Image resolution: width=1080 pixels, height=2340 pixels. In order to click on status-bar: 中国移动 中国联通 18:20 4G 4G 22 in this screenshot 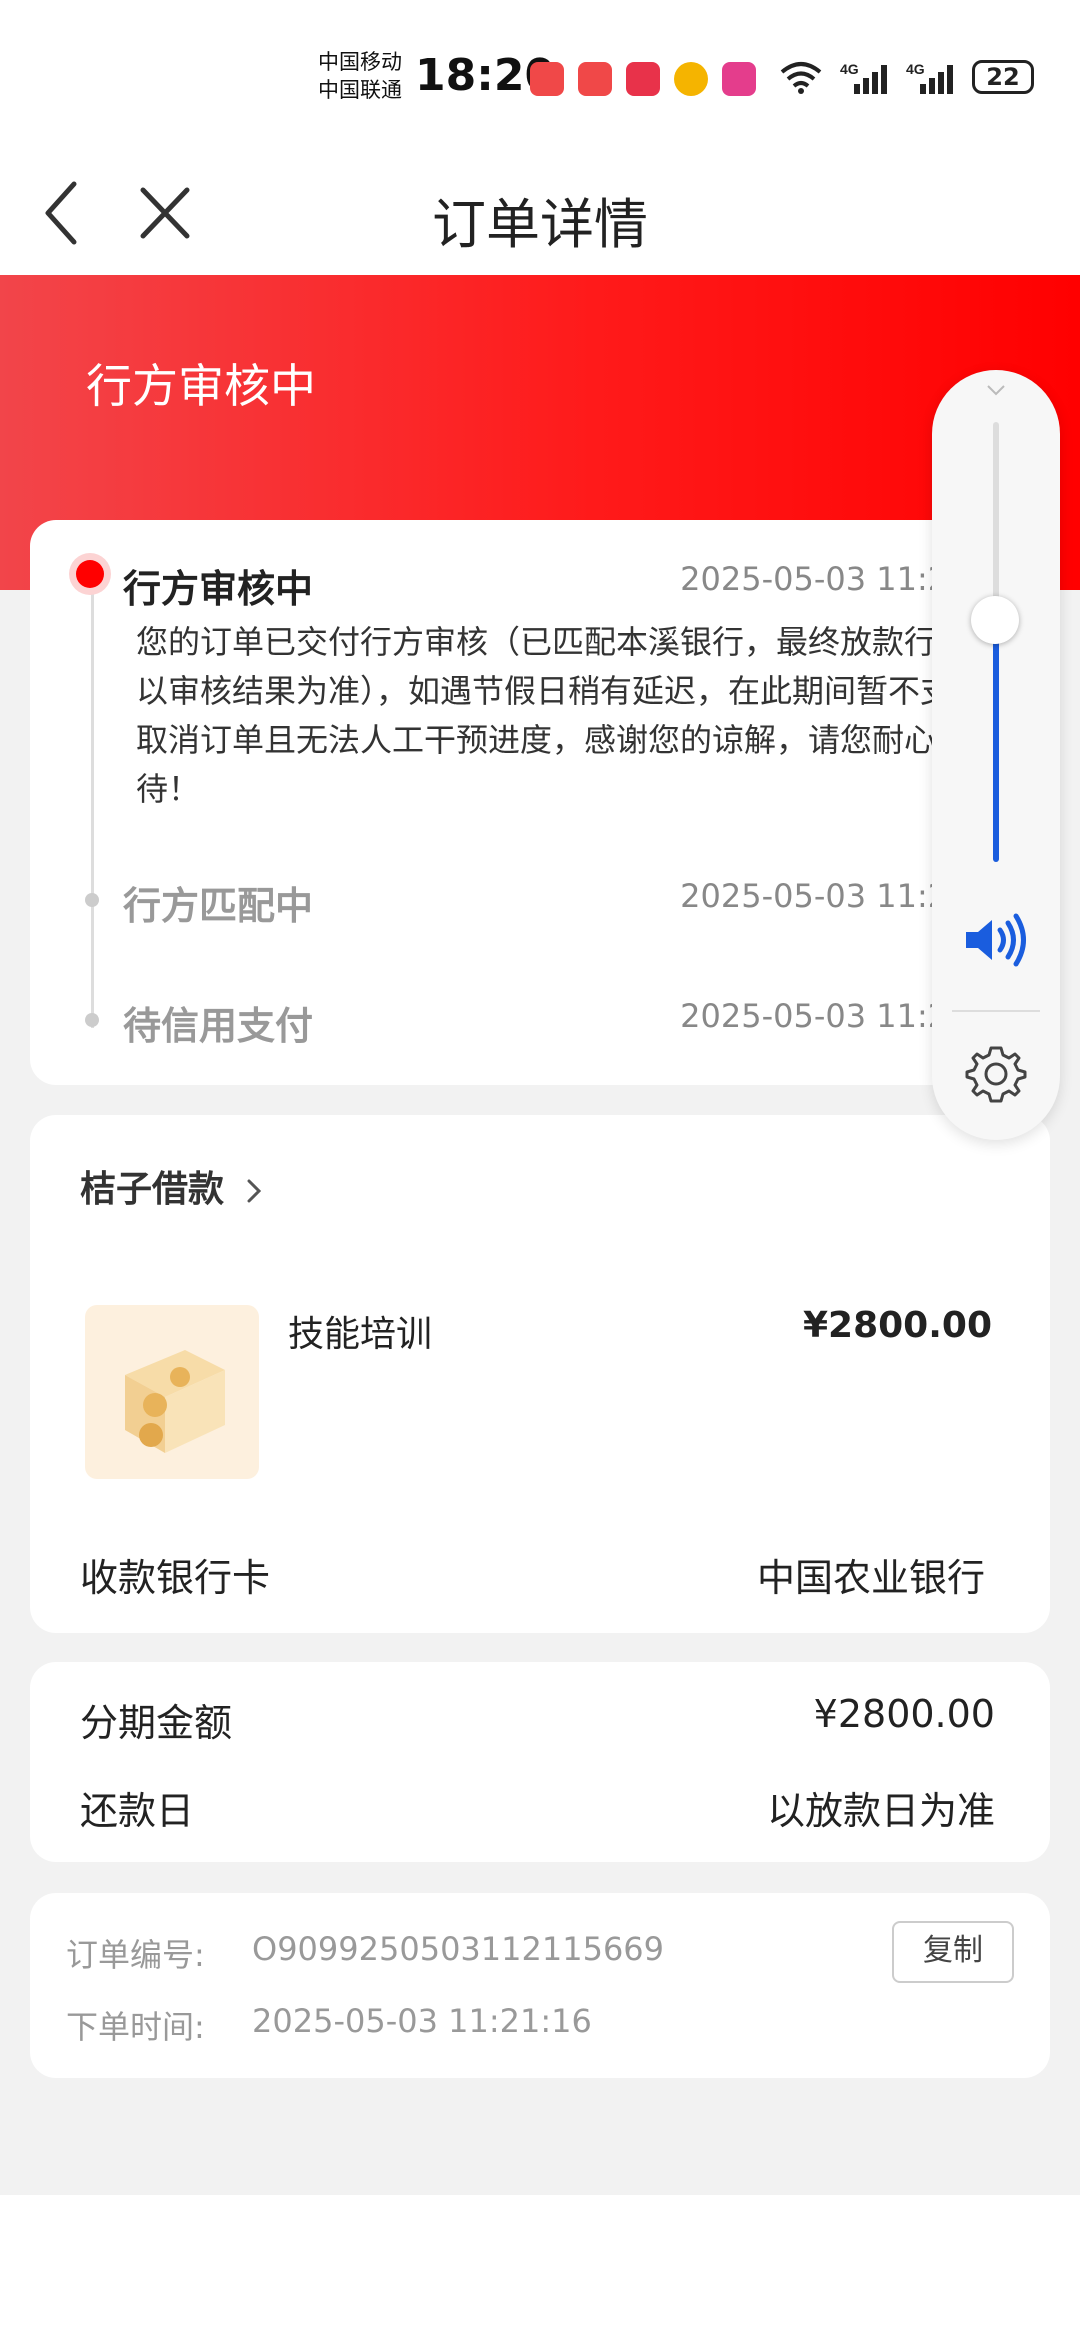, I will do `click(540, 75)`.